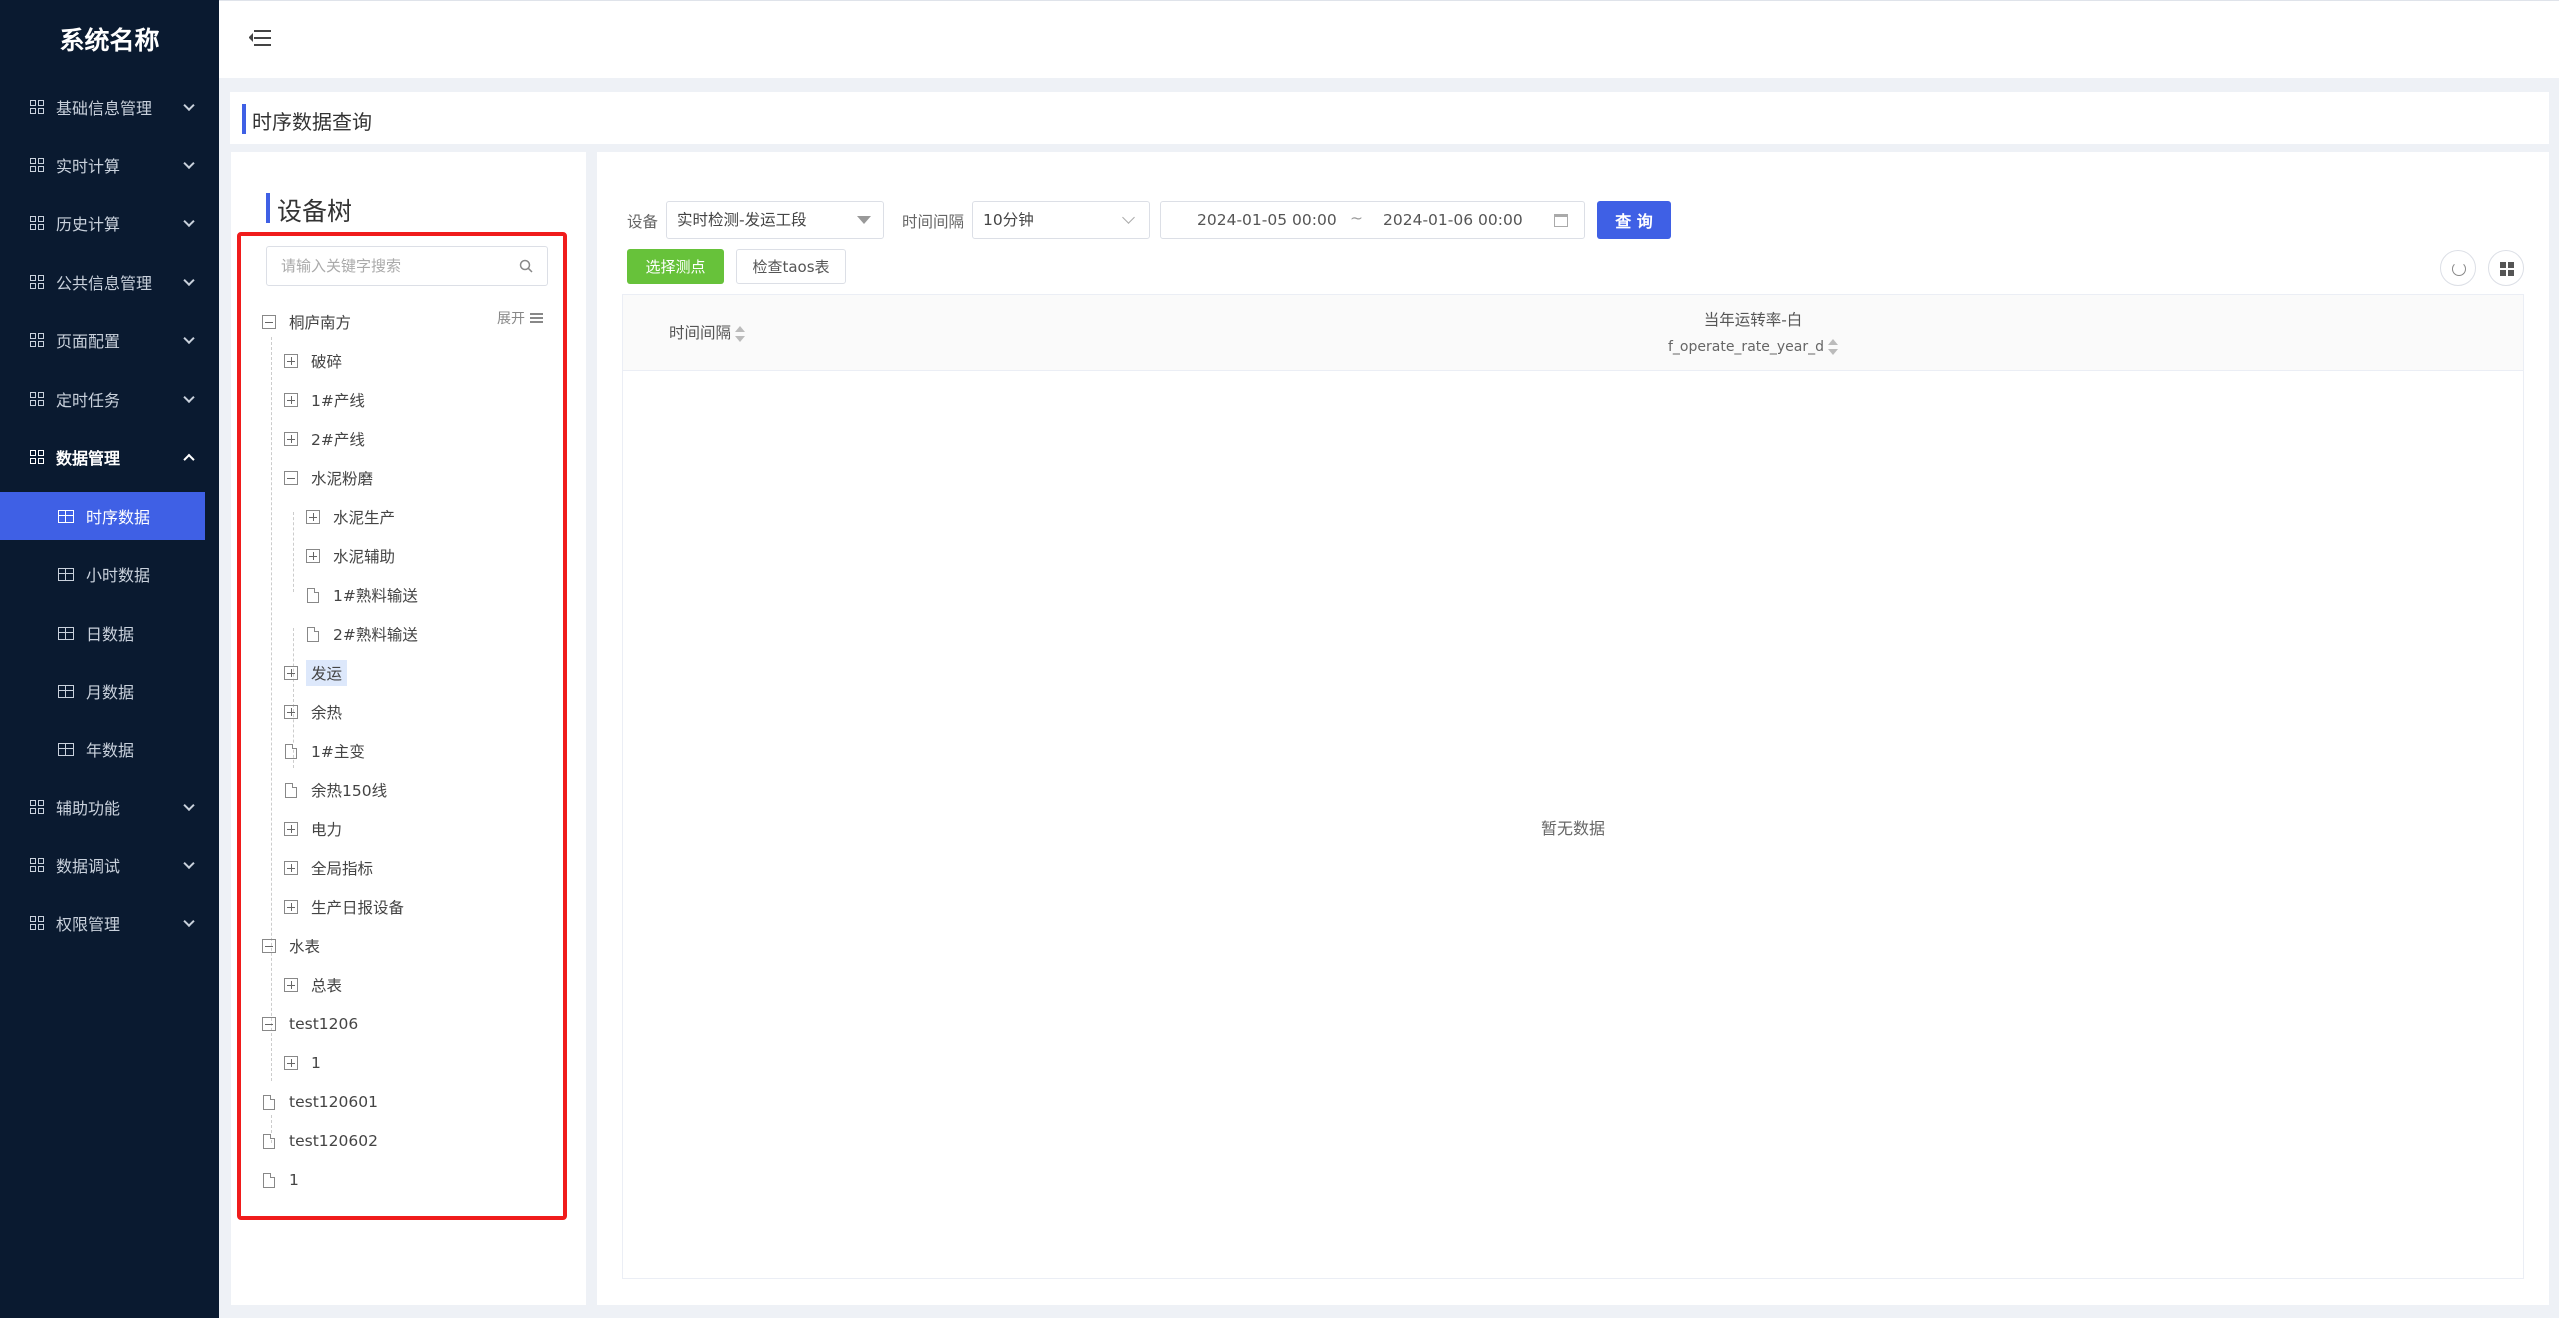 The height and width of the screenshot is (1318, 2559). I want to click on select-points-button: 选择测点, so click(675, 266).